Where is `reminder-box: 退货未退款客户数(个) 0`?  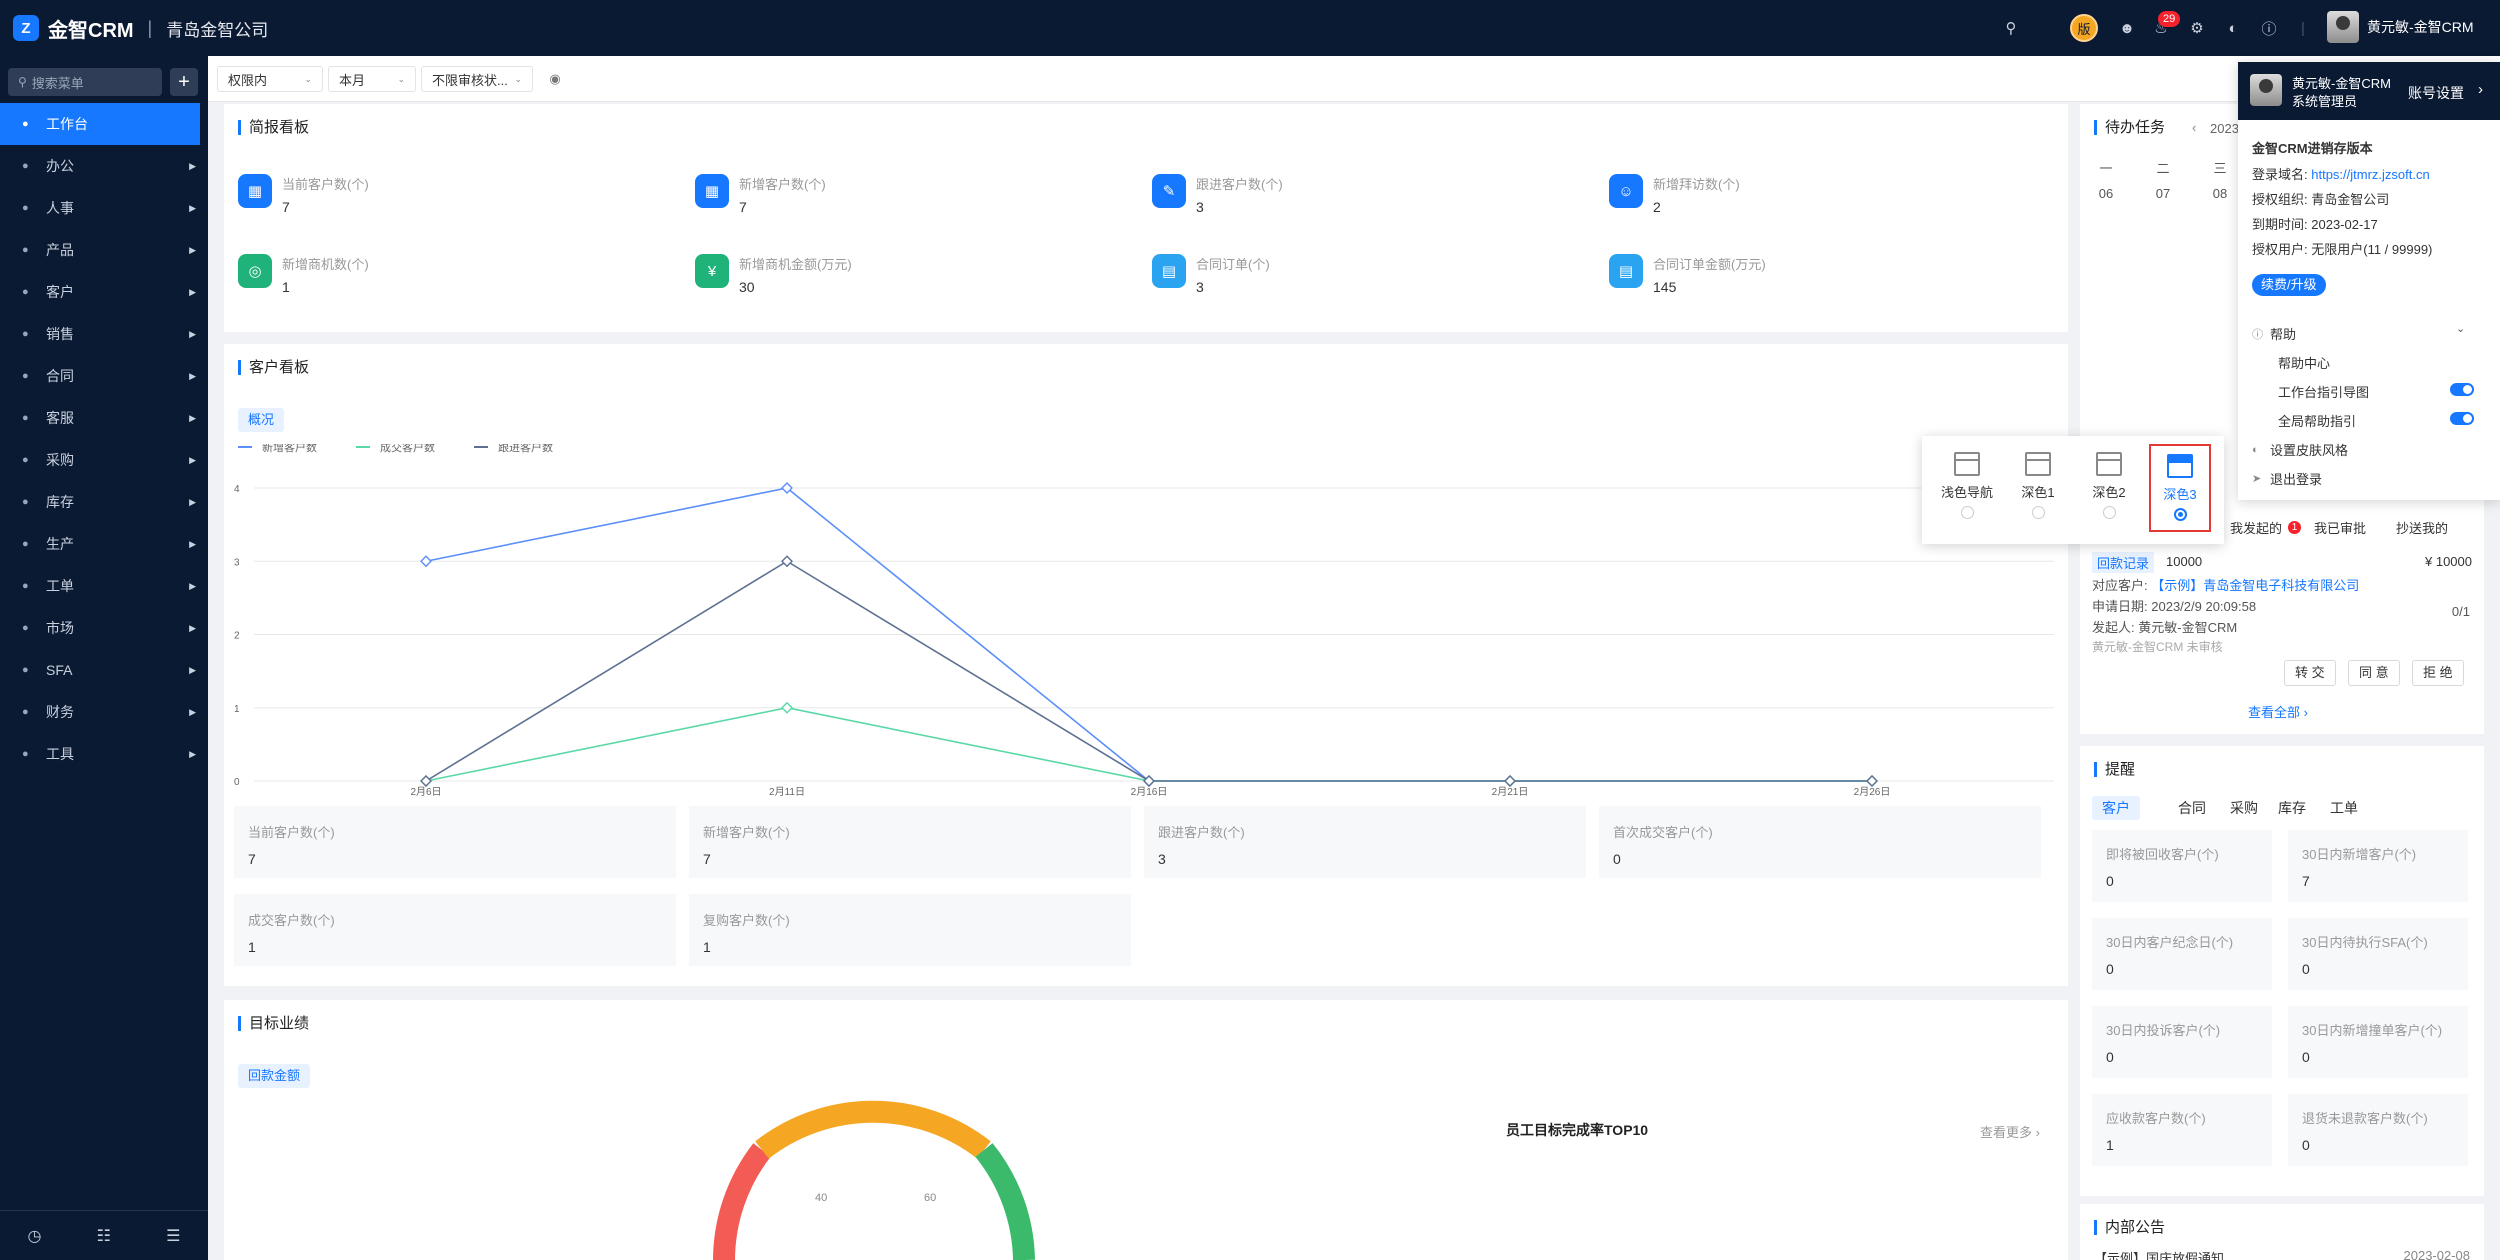 reminder-box: 退货未退款客户数(个) 0 is located at coordinates (2378, 1130).